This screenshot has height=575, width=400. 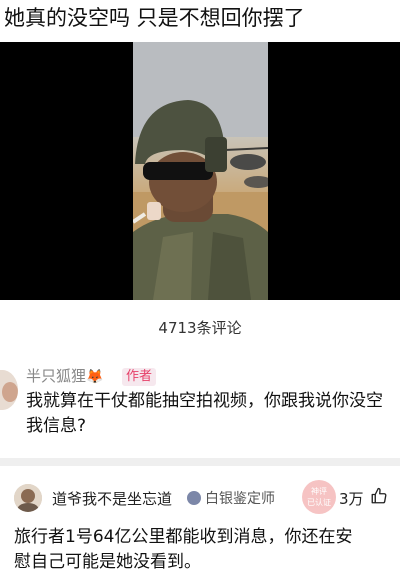 I want to click on comment-text: 我就算在干仗都能抽空拍视频，你跟我说你没空 我信息?, so click(x=204, y=413).